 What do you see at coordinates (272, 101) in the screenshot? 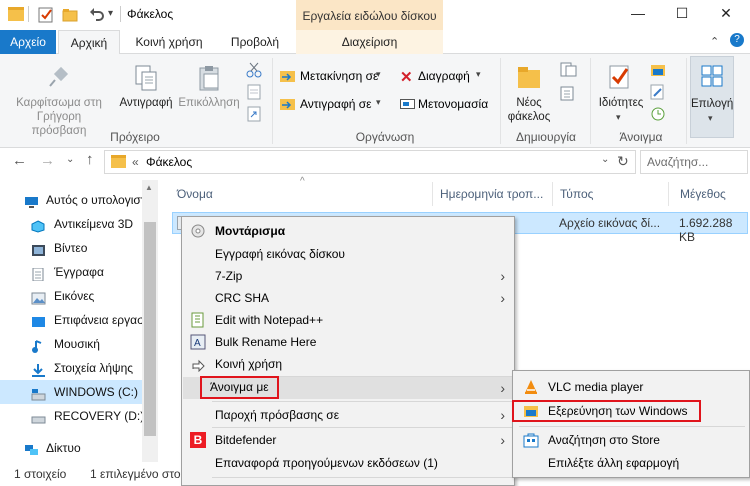
I see `group-separator` at bounding box center [272, 101].